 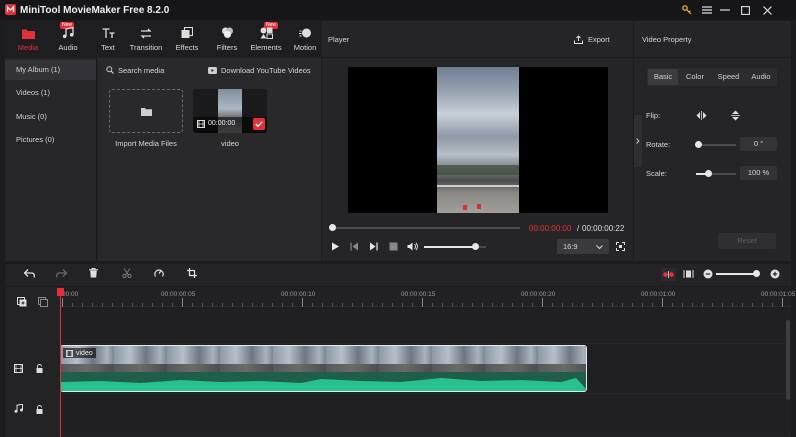 I want to click on speed-button, so click(x=159, y=273).